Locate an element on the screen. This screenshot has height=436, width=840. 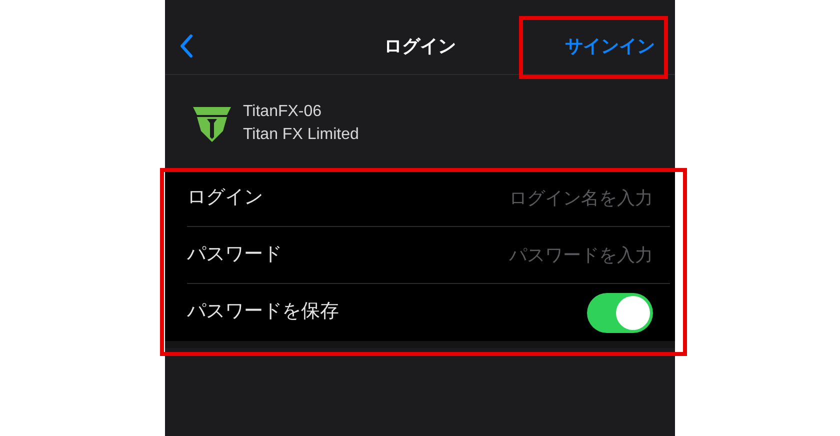
screen-title: ログイン is located at coordinates (420, 46).